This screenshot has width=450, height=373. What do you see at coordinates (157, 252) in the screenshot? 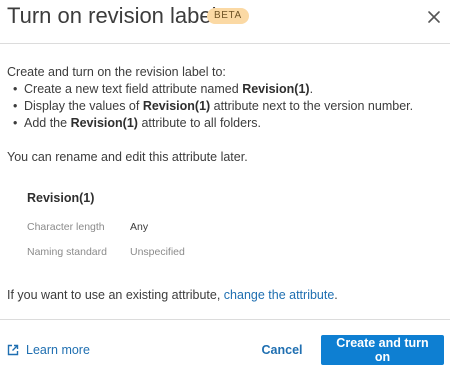
I see `naming-standard-value: Unspecified` at bounding box center [157, 252].